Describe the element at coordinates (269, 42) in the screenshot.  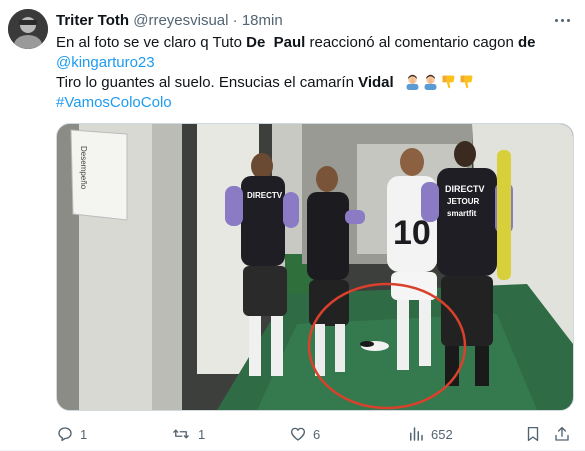
I see `text-space` at that location.